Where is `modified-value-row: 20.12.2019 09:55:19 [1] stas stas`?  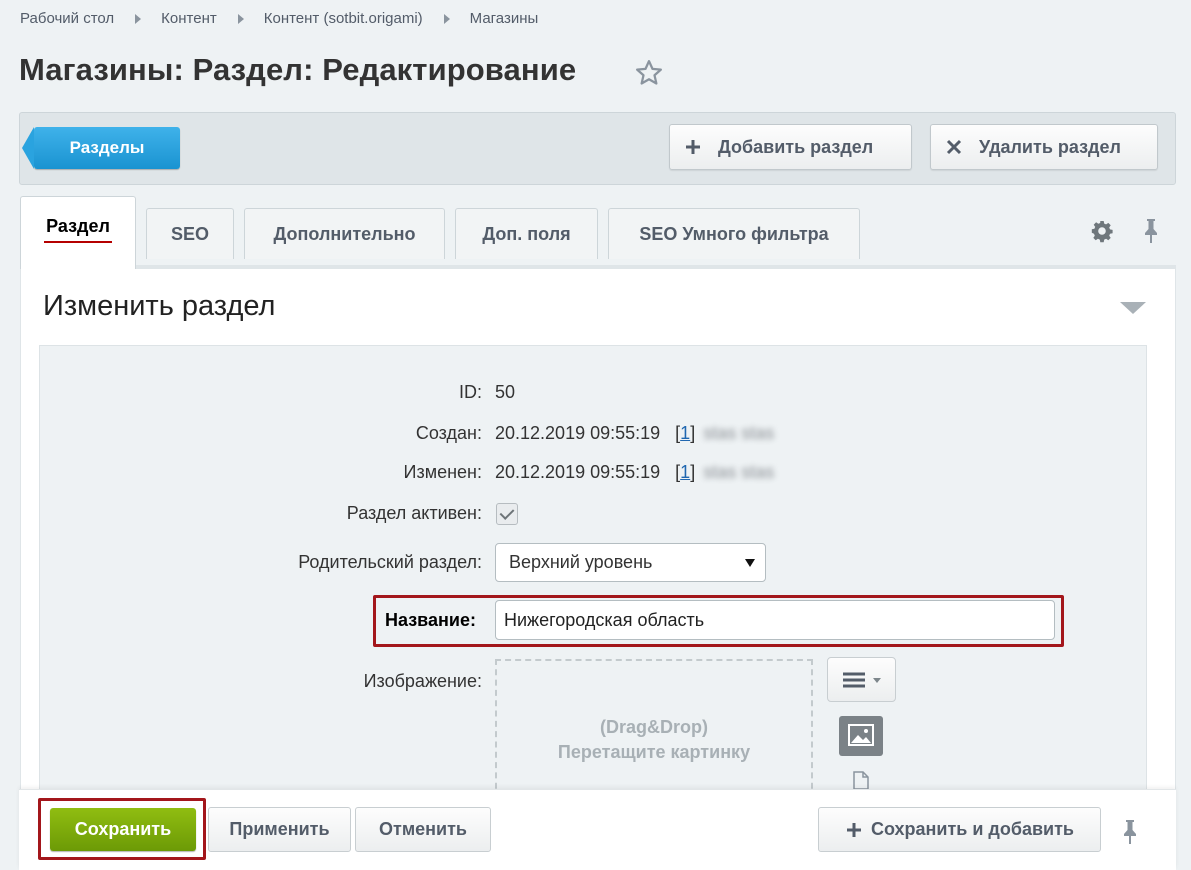 modified-value-row: 20.12.2019 09:55:19 [1] stas stas is located at coordinates (635, 472).